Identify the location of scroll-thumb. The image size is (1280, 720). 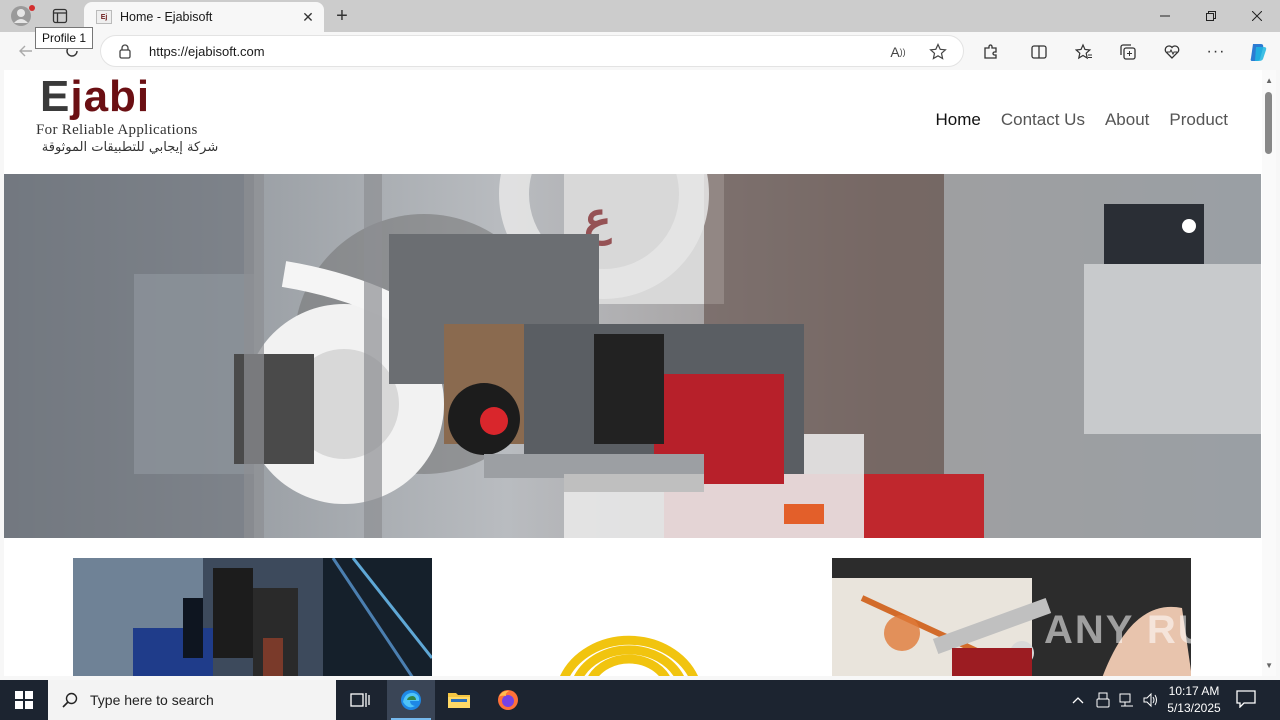
(1268, 123).